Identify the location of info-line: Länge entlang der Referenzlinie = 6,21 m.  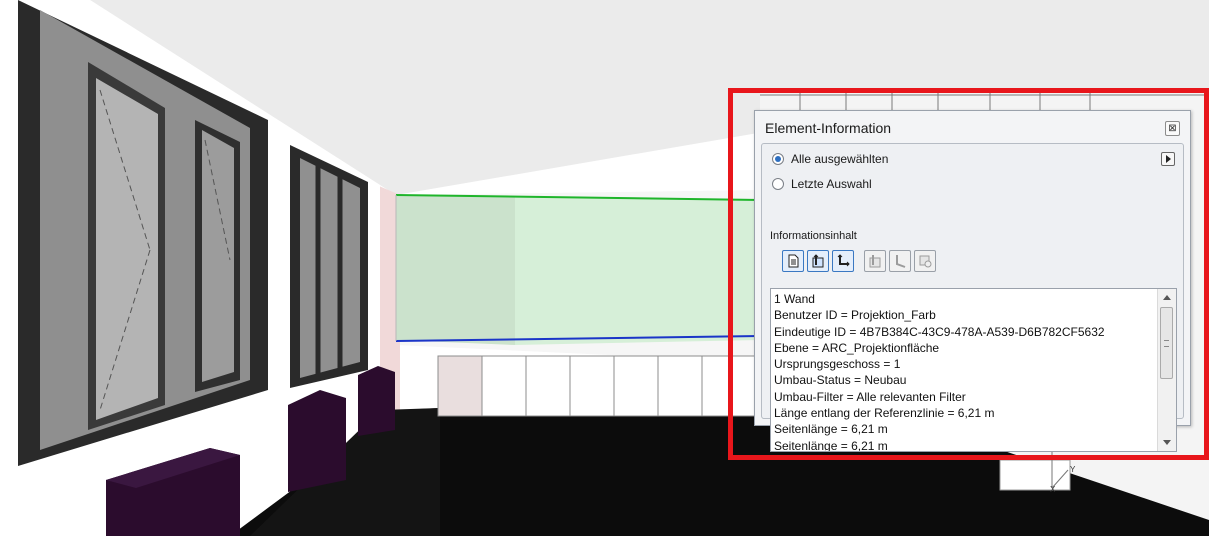
(884, 413).